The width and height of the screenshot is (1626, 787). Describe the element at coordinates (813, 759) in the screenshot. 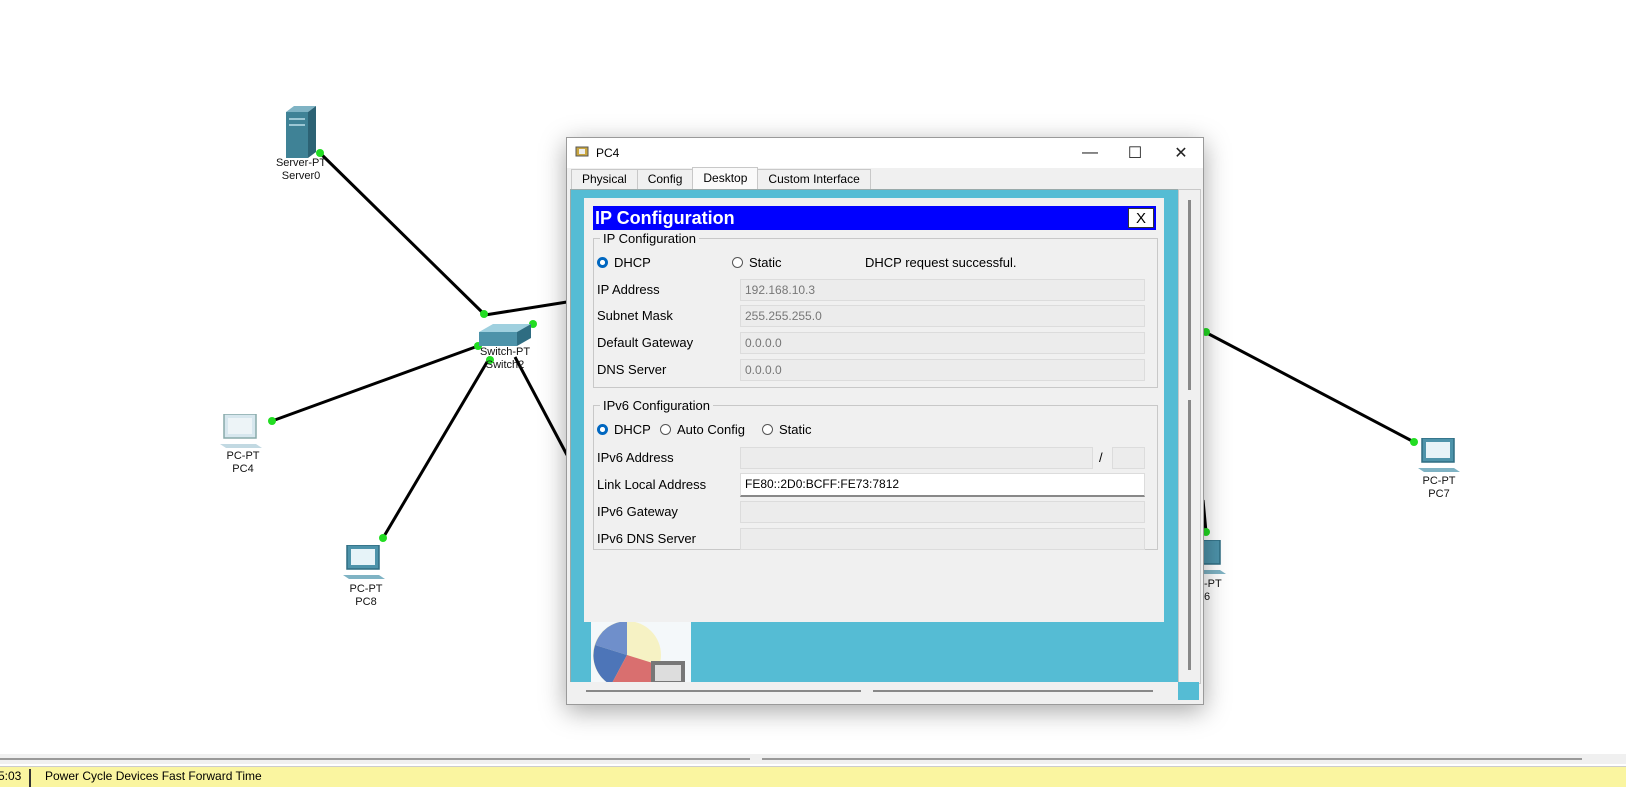

I see `workspace-horizontal-scrollbar` at that location.